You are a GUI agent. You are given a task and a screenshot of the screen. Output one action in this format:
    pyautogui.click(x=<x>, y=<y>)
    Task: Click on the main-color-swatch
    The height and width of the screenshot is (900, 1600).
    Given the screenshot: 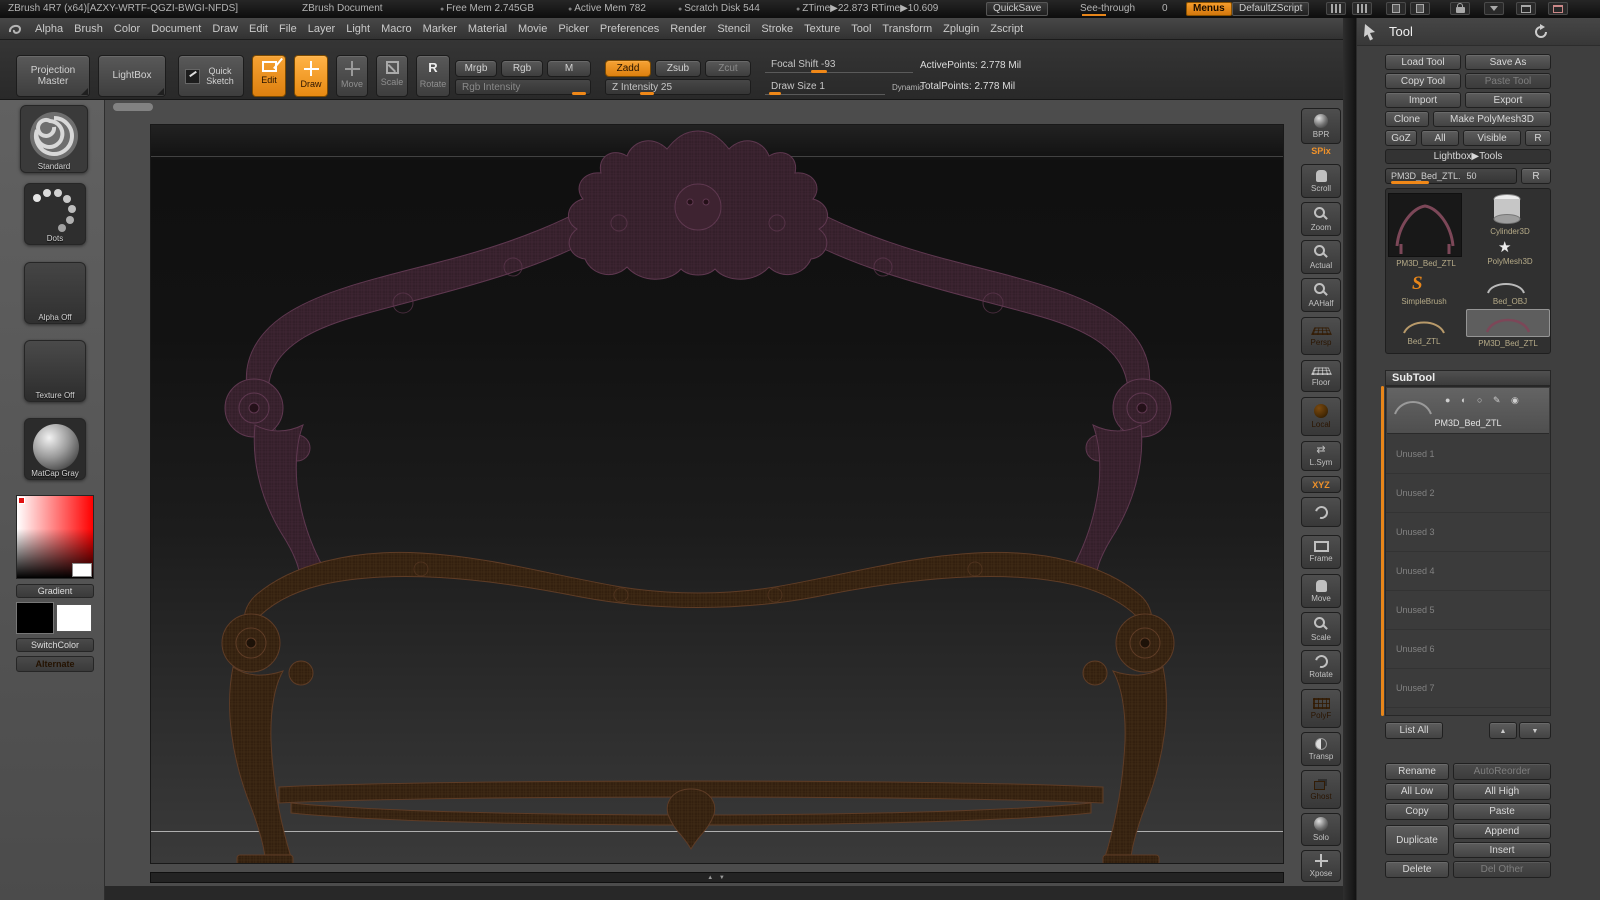 What is the action you would take?
    pyautogui.click(x=35, y=618)
    